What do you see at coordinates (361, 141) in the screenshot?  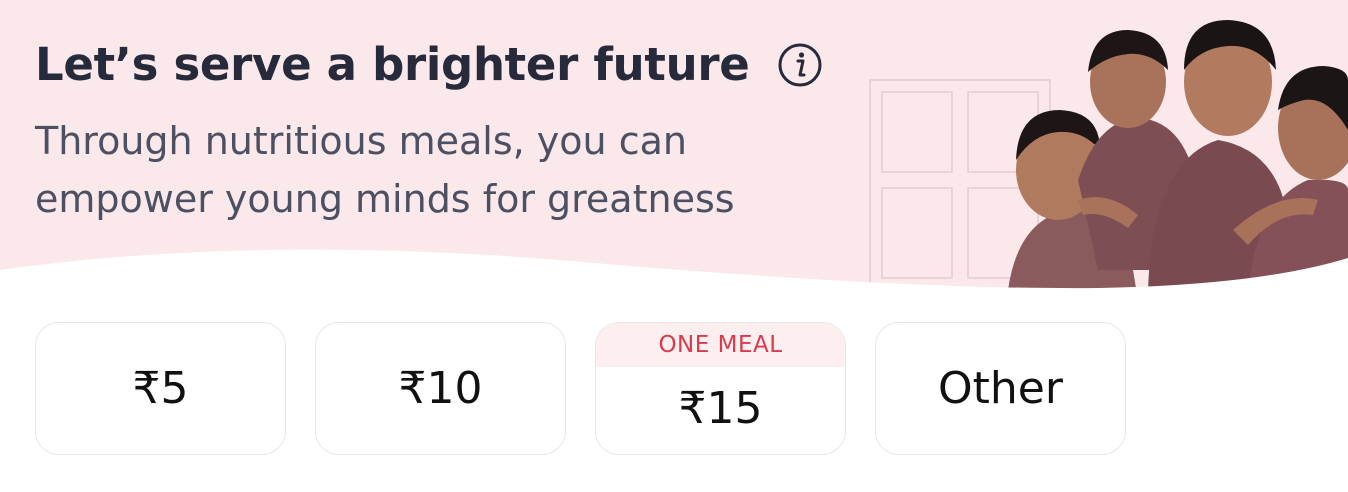 I see `subtitle-line-1: Through nutritious meals, you can` at bounding box center [361, 141].